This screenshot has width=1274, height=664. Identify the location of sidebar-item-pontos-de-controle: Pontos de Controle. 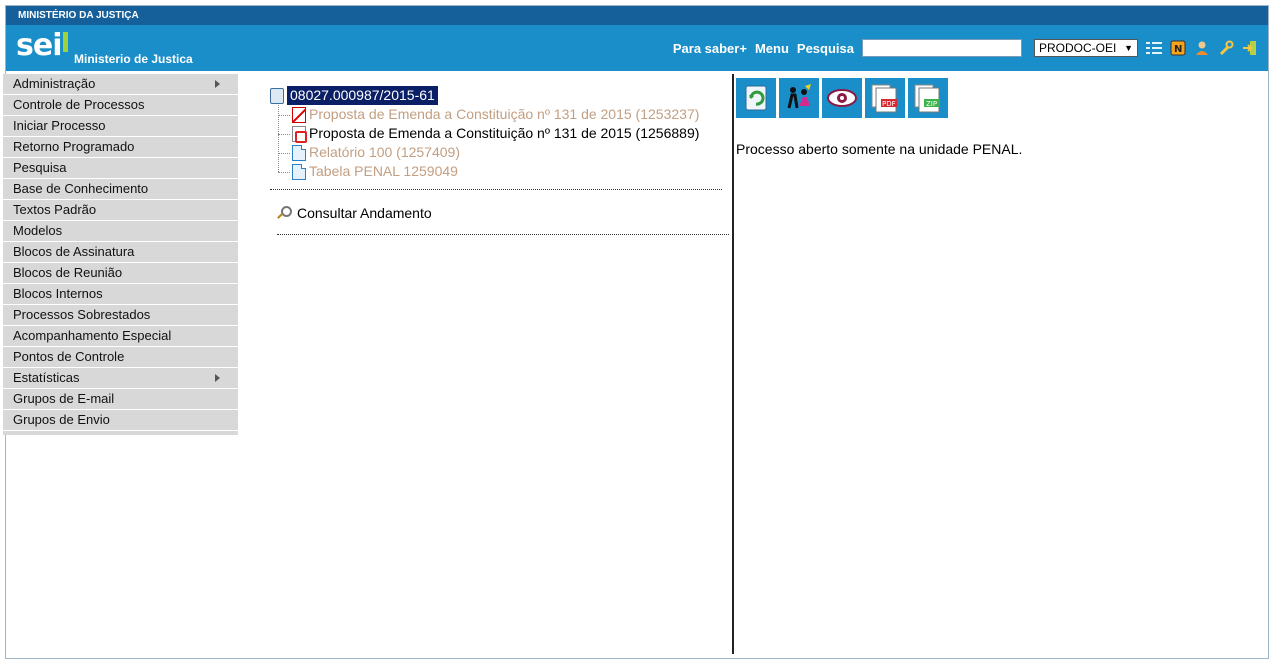
(120, 357).